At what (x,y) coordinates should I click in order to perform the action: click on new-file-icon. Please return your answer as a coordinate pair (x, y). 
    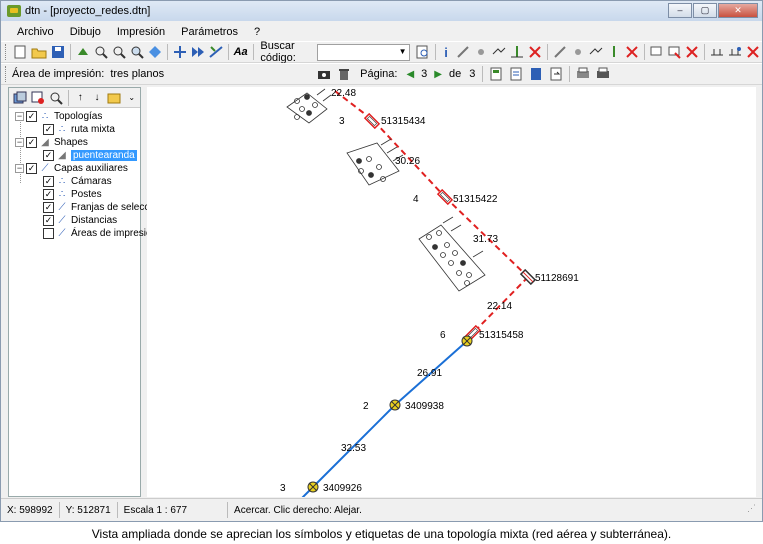
    Looking at the image, I should click on (20, 52).